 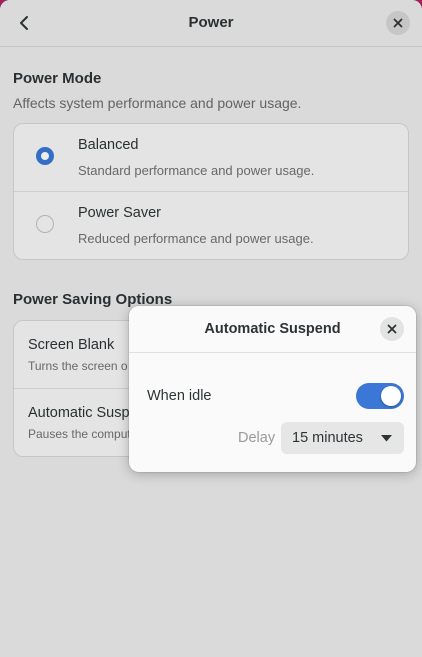 I want to click on switch-knob, so click(x=391, y=396).